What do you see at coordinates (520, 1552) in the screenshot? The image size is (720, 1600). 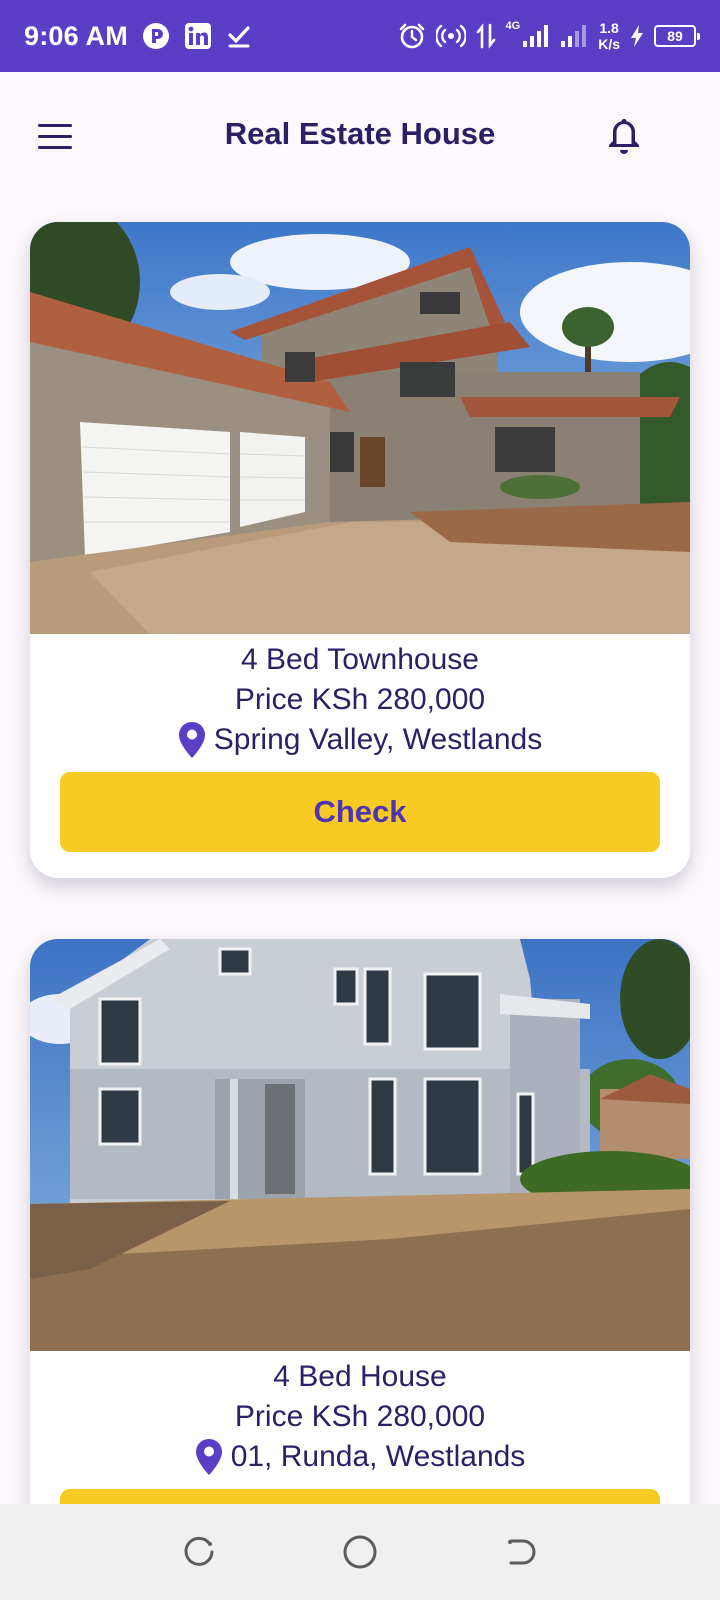 I see `back-icon` at bounding box center [520, 1552].